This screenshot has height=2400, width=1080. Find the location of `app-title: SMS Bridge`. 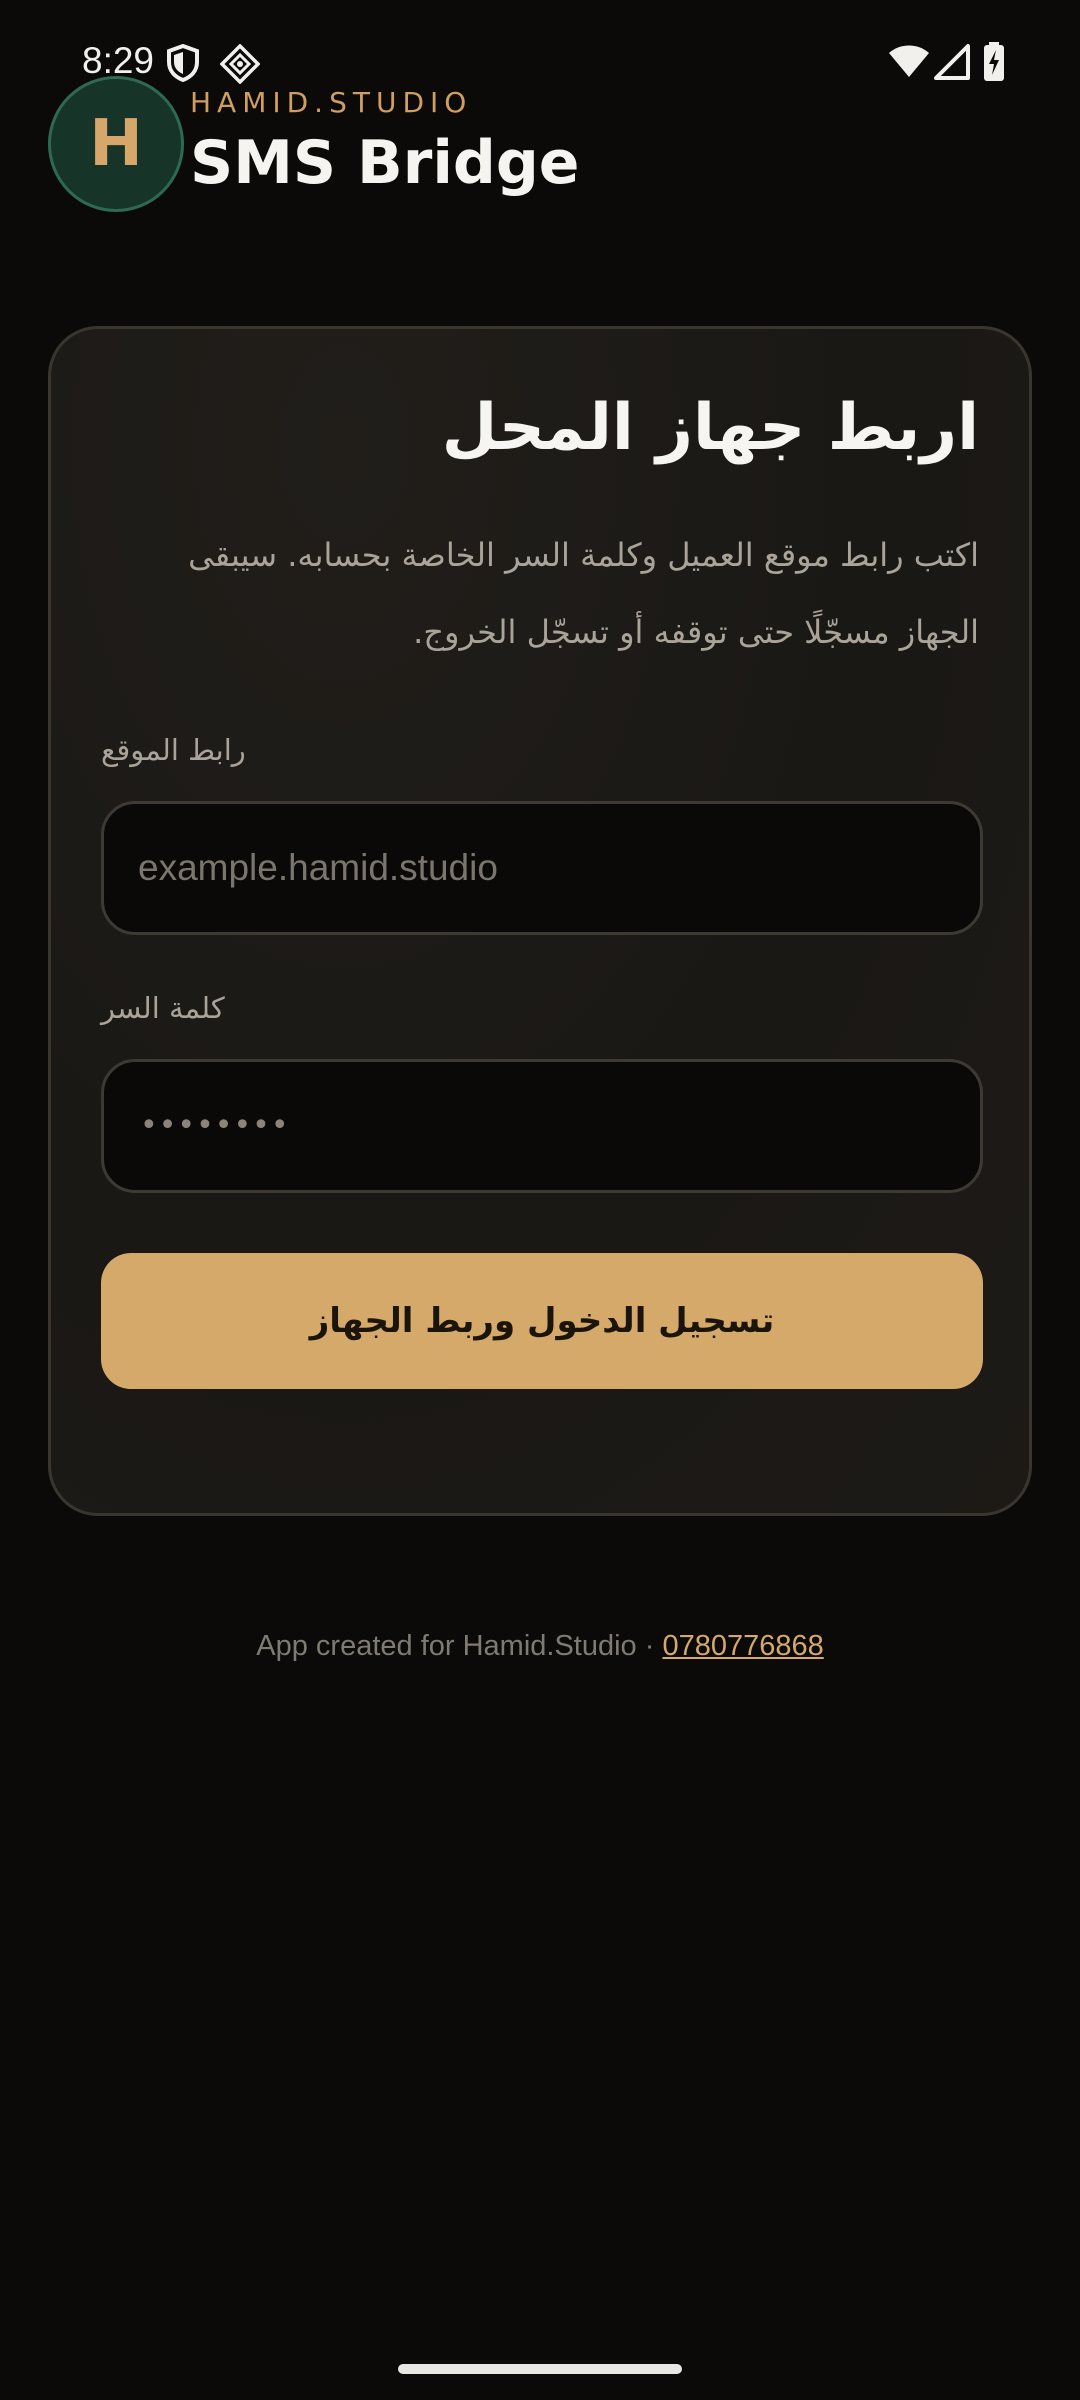

app-title: SMS Bridge is located at coordinates (385, 163).